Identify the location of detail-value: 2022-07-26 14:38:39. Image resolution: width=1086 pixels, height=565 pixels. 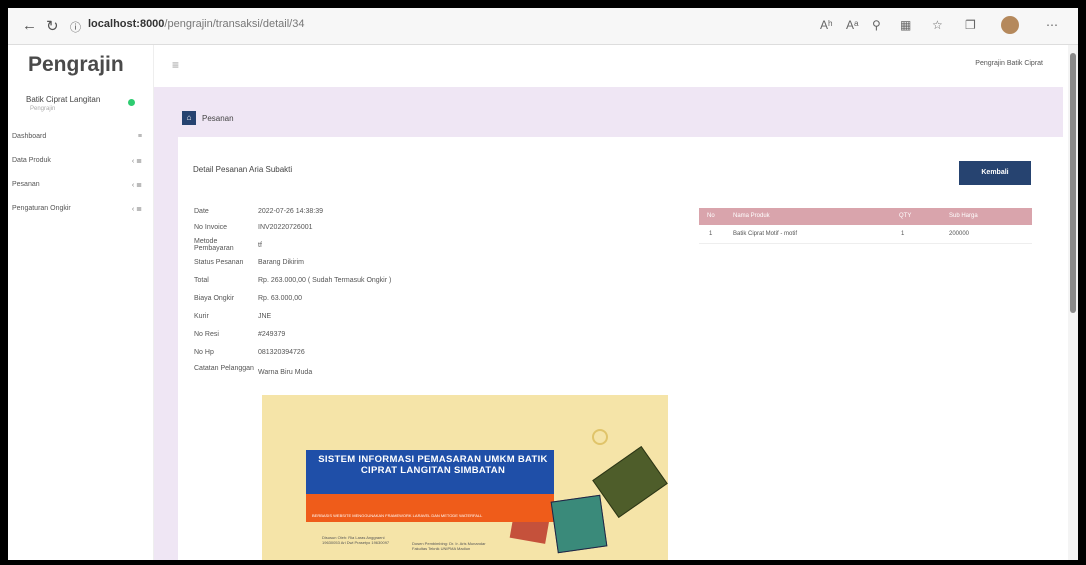
(290, 211).